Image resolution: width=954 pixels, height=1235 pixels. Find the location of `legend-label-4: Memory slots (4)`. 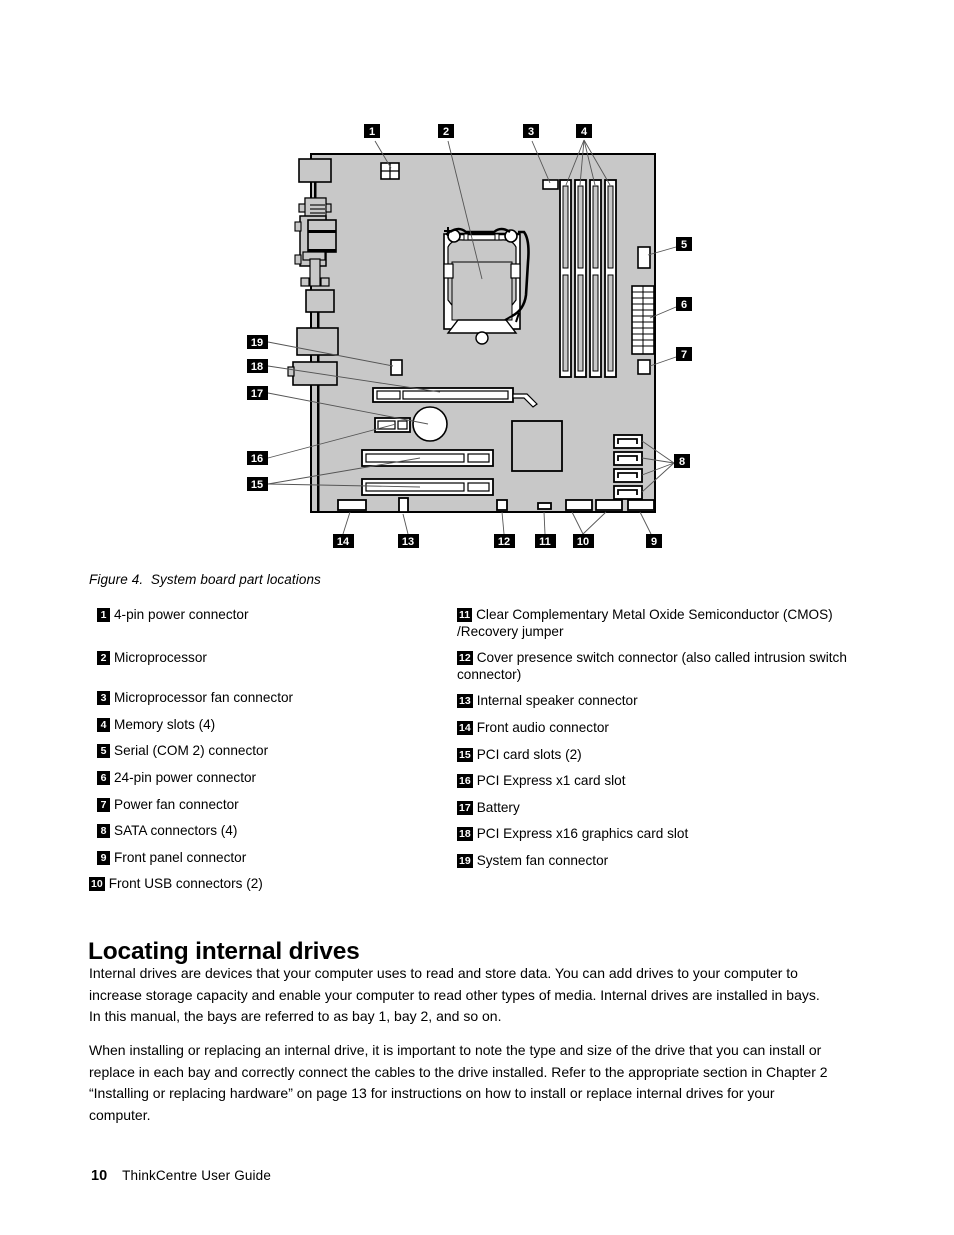

legend-label-4: Memory slots (4) is located at coordinates (165, 724).